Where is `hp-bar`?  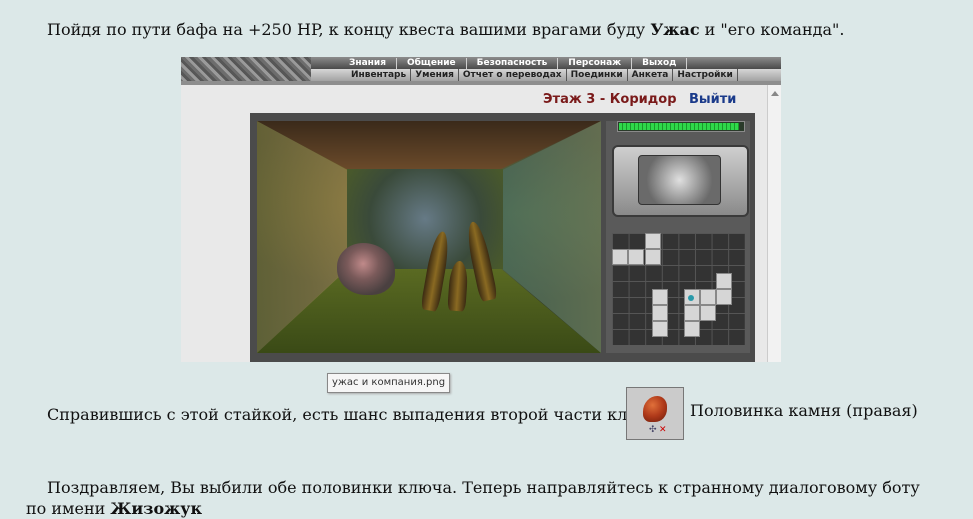
hp-bar is located at coordinates (681, 126).